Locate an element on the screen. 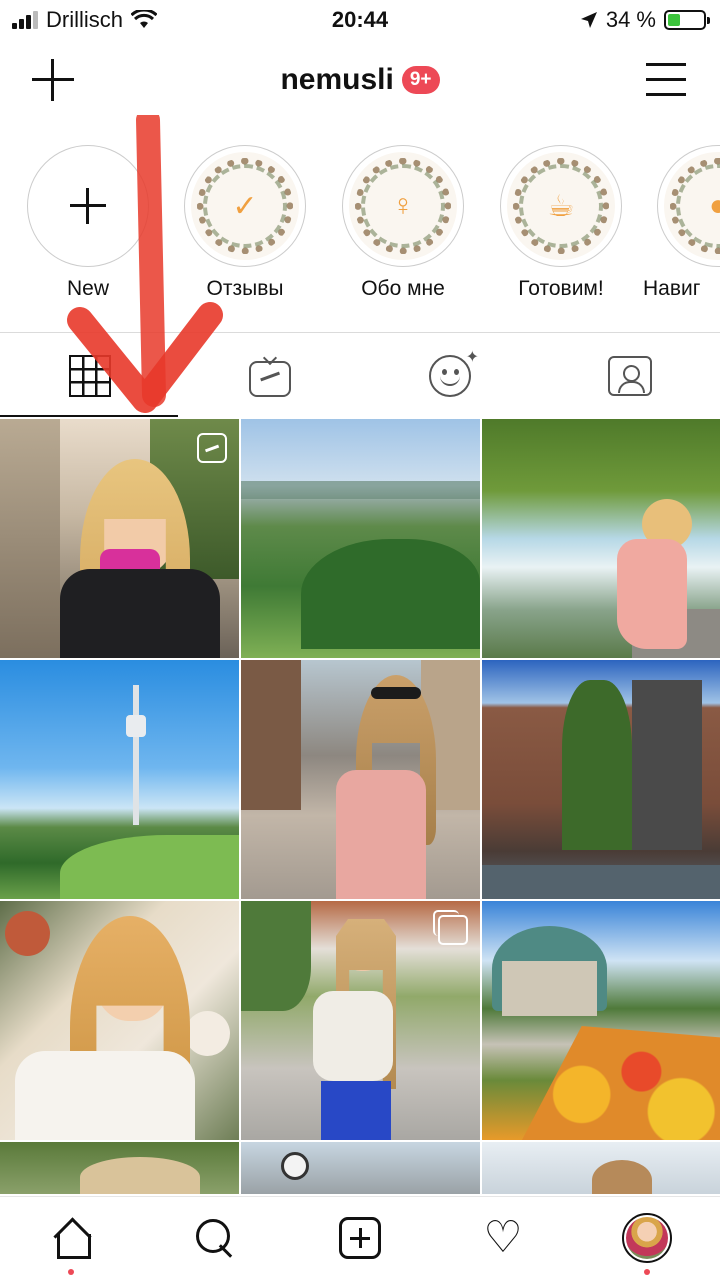 This screenshot has height=1280, width=720. profile-header: nemusli 9+ is located at coordinates (360, 80).